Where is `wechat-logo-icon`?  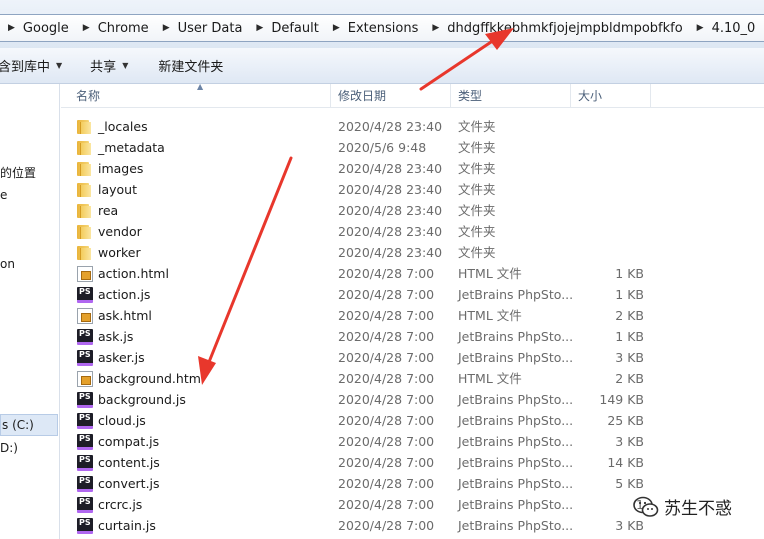
wechat-logo-icon is located at coordinates (646, 506).